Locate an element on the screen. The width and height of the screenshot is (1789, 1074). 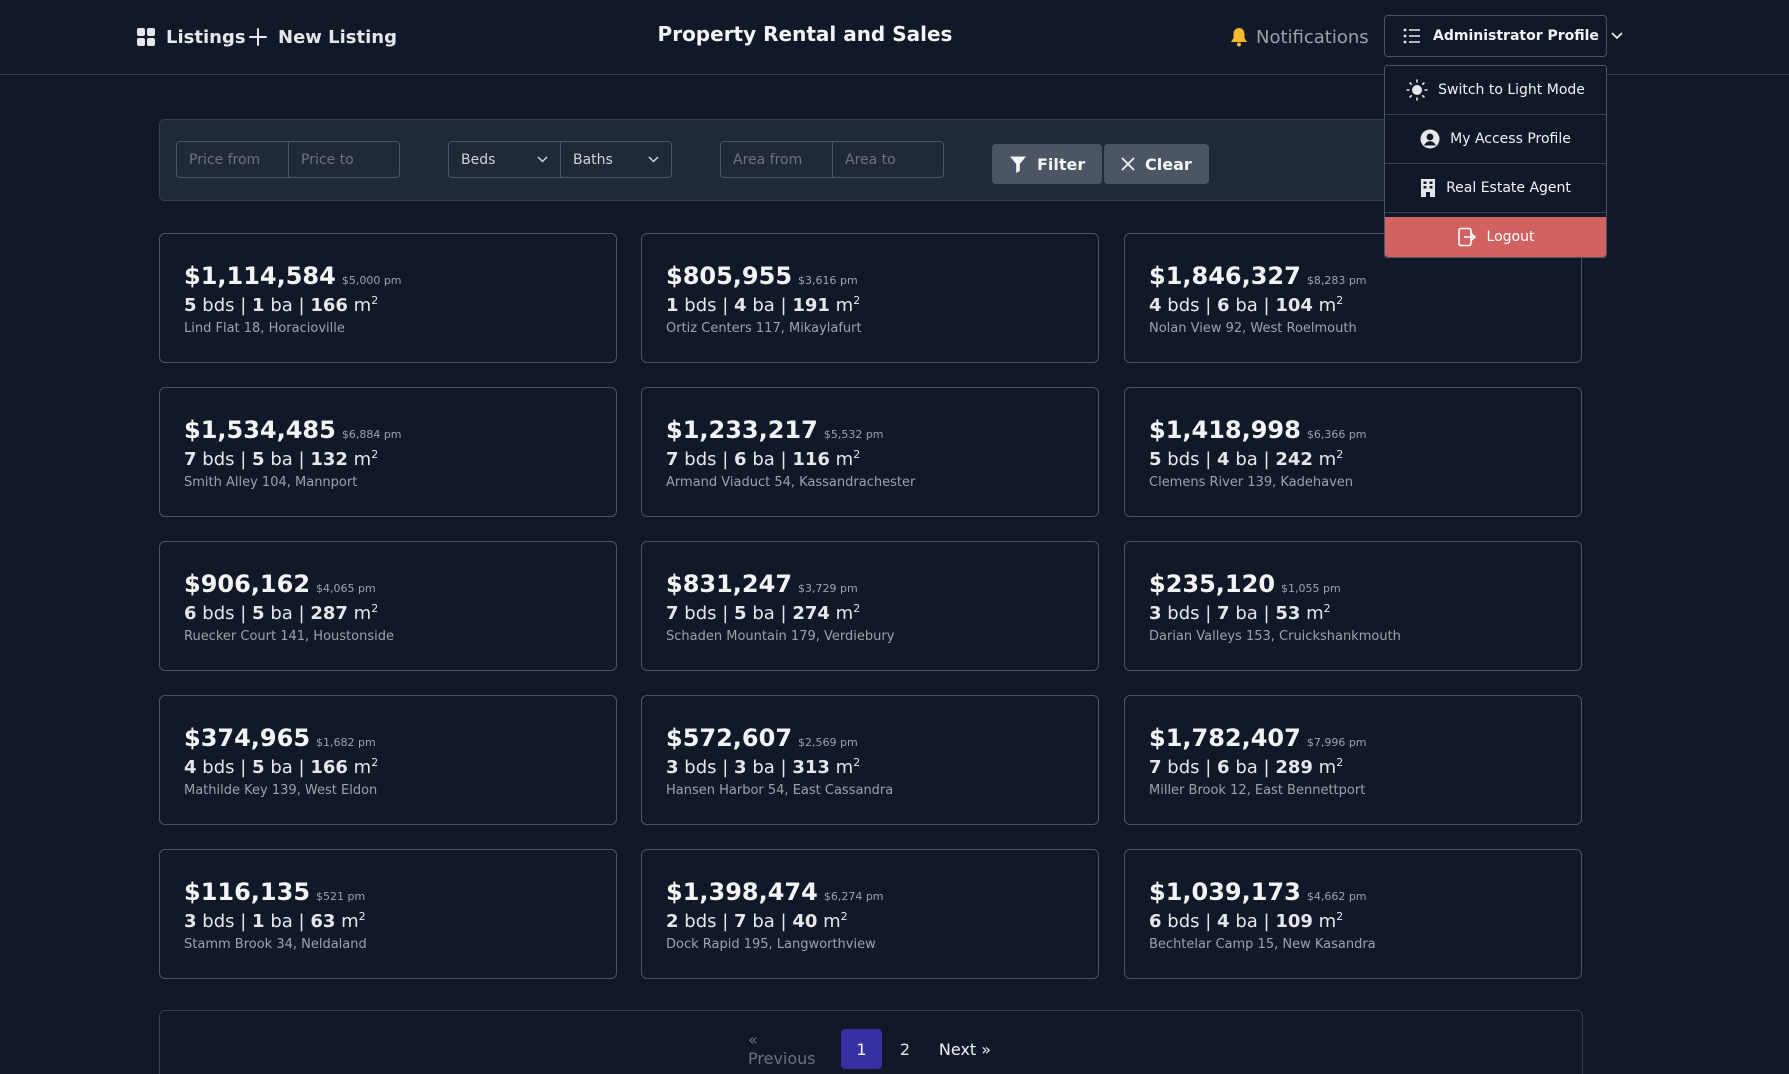
area-value: 287 is located at coordinates (329, 613).